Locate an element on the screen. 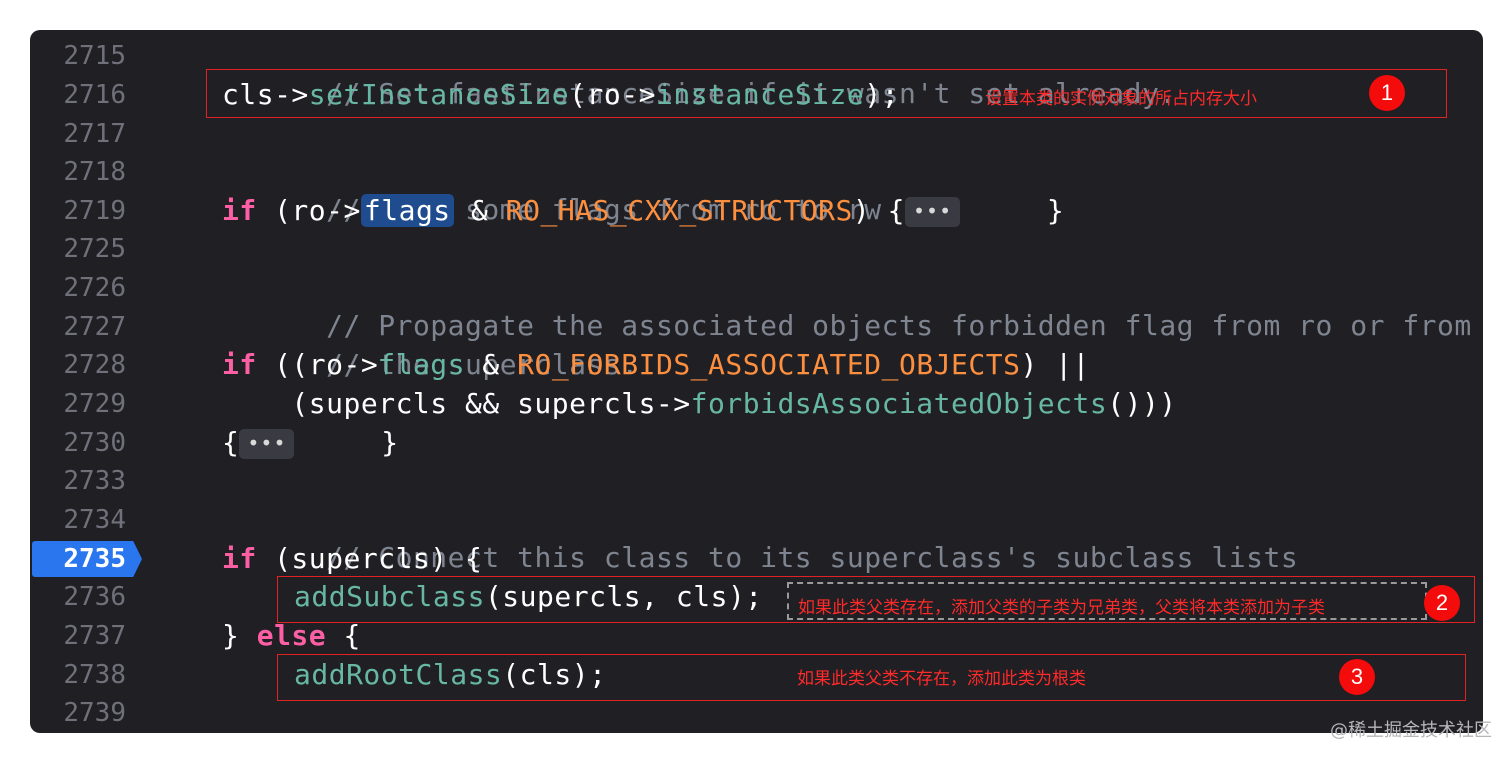 The image size is (1512, 762). code-line: // the superclass. is located at coordinates (430, 344).